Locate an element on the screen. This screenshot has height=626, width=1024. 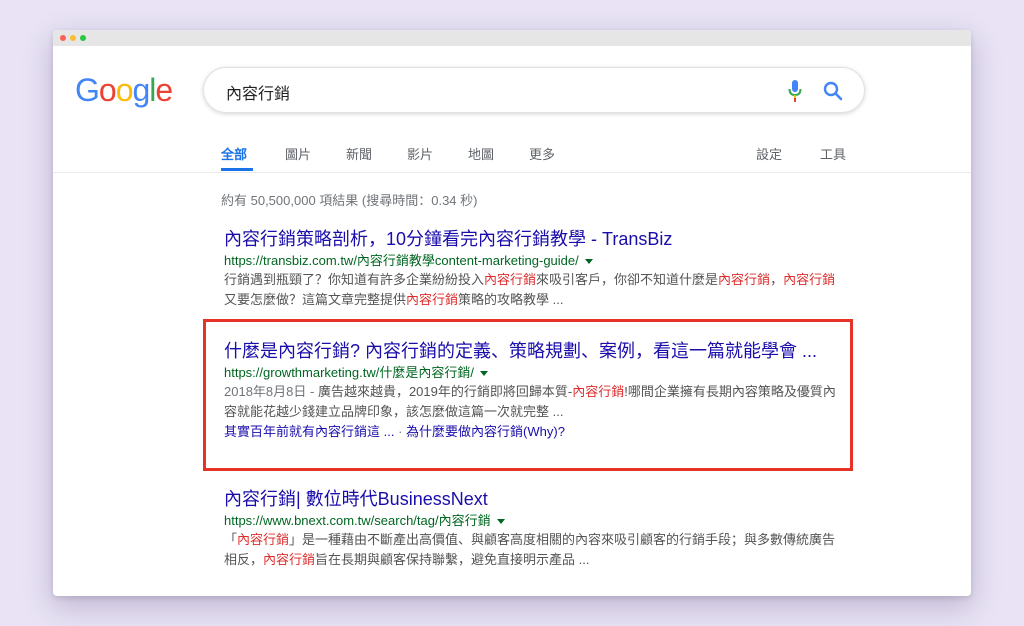
tab-maps: 地圖 is located at coordinates (481, 153).